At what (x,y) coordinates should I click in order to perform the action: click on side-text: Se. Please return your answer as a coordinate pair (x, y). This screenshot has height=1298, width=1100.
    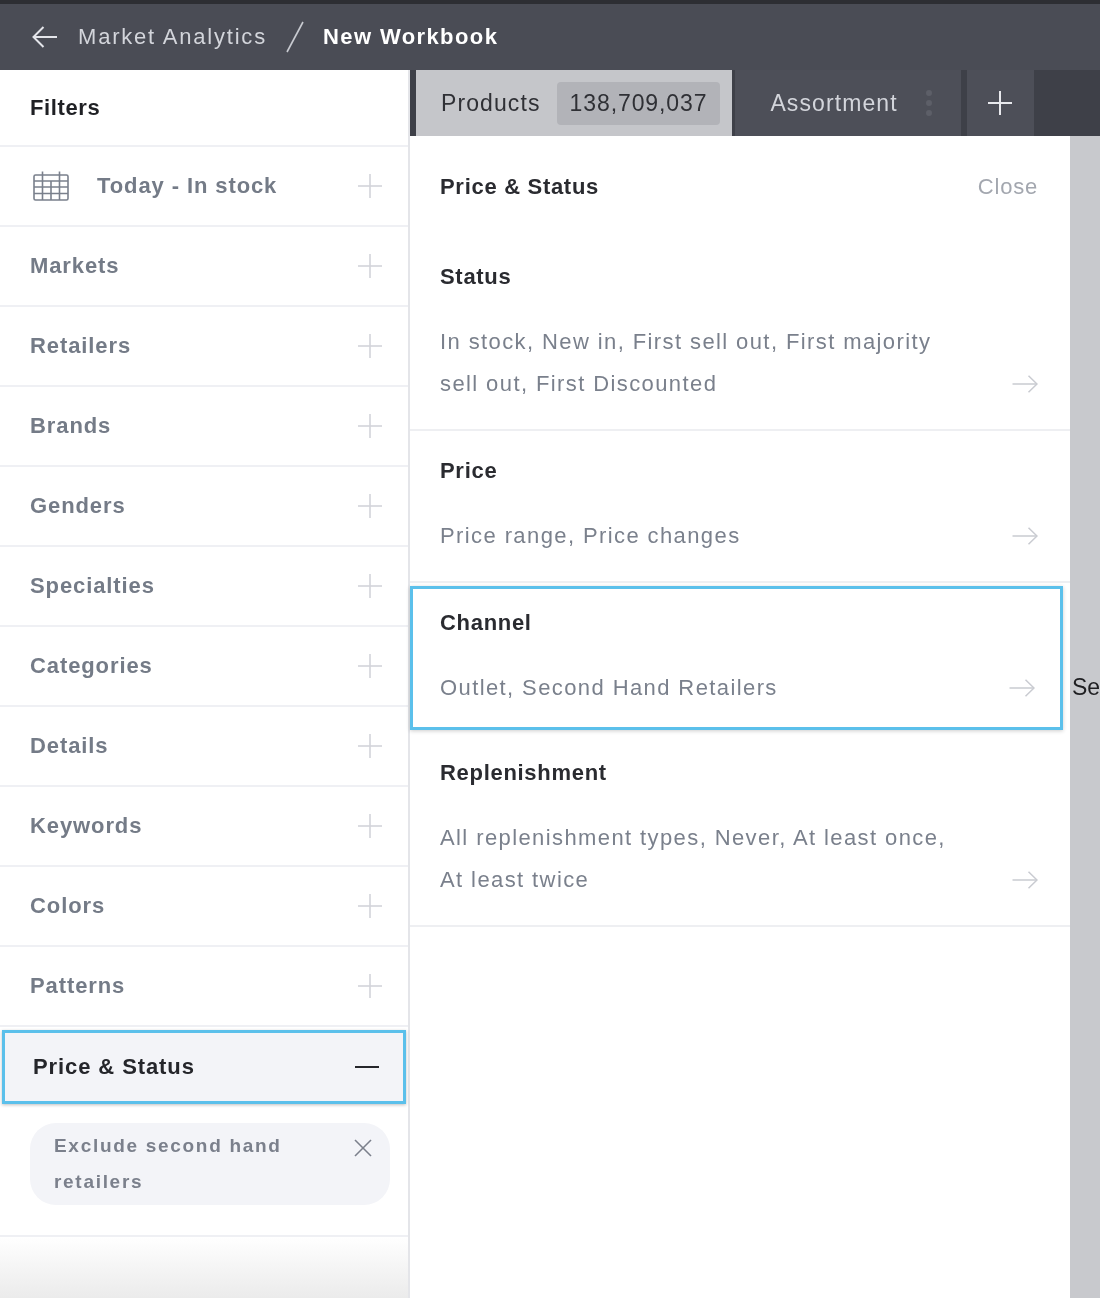
    Looking at the image, I should click on (1085, 687).